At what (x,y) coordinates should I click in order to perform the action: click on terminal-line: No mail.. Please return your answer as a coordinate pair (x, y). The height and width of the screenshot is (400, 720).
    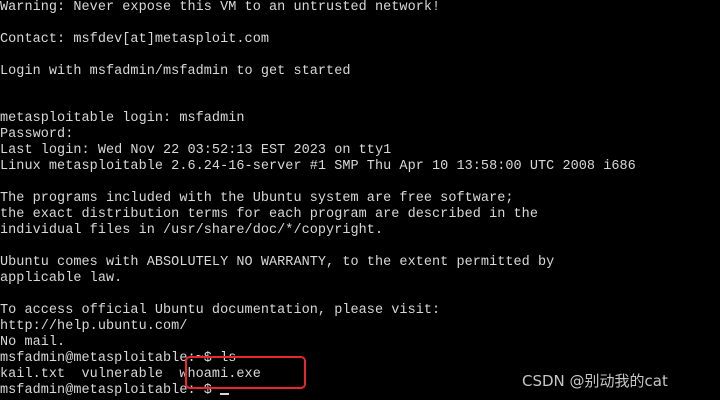
    Looking at the image, I should click on (33, 342).